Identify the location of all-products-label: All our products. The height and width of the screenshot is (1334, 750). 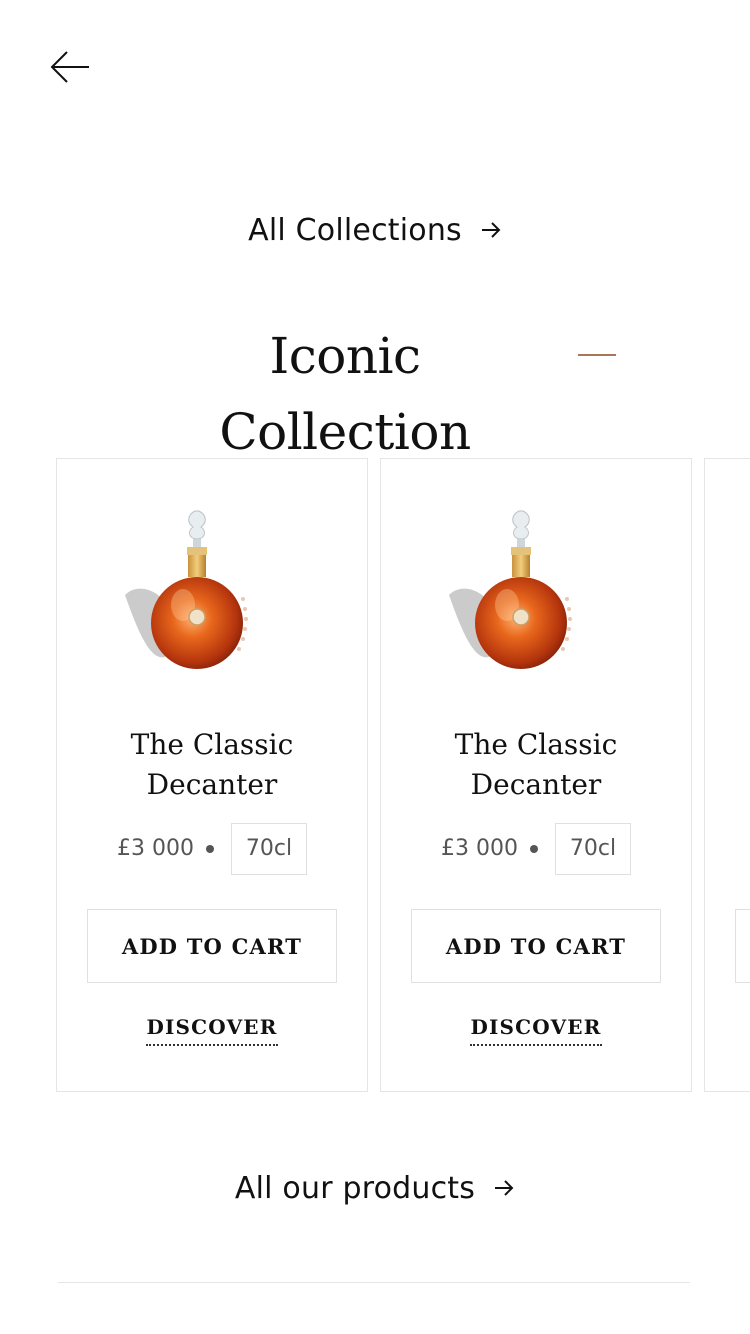
(355, 1188).